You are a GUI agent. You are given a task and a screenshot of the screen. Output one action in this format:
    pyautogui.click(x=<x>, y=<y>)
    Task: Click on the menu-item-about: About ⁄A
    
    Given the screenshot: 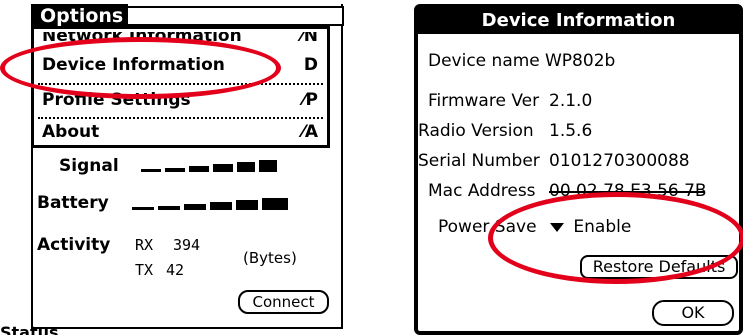 What is the action you would take?
    pyautogui.click(x=180, y=132)
    